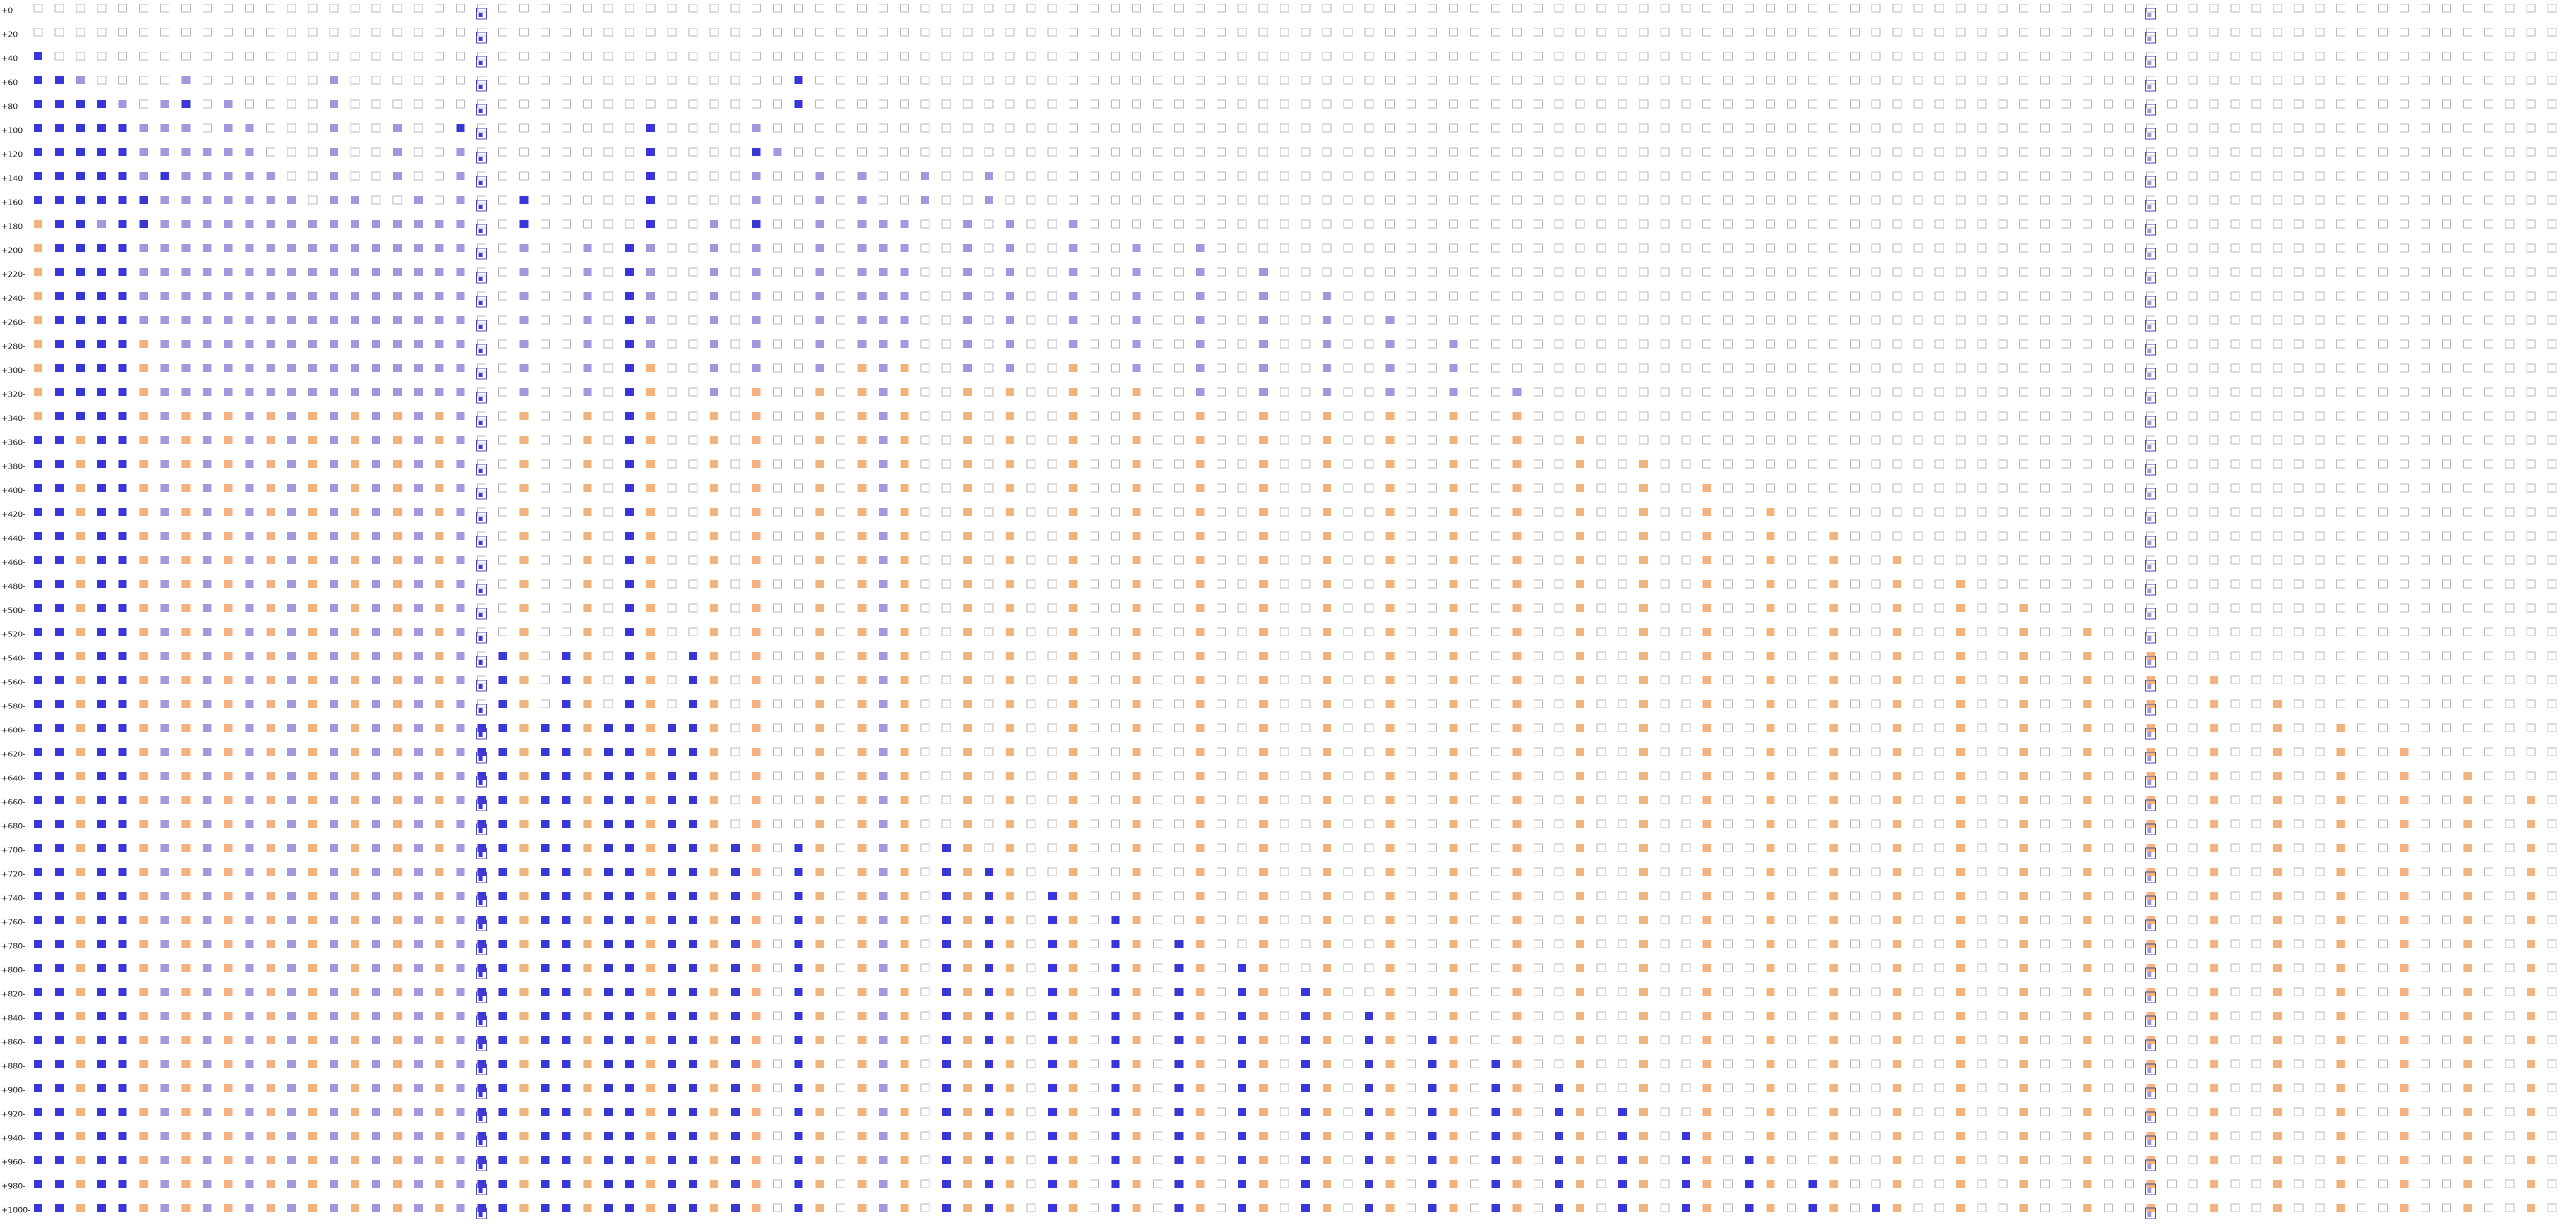  What do you see at coordinates (13, 394) in the screenshot?
I see `y-tick-label: +320-` at bounding box center [13, 394].